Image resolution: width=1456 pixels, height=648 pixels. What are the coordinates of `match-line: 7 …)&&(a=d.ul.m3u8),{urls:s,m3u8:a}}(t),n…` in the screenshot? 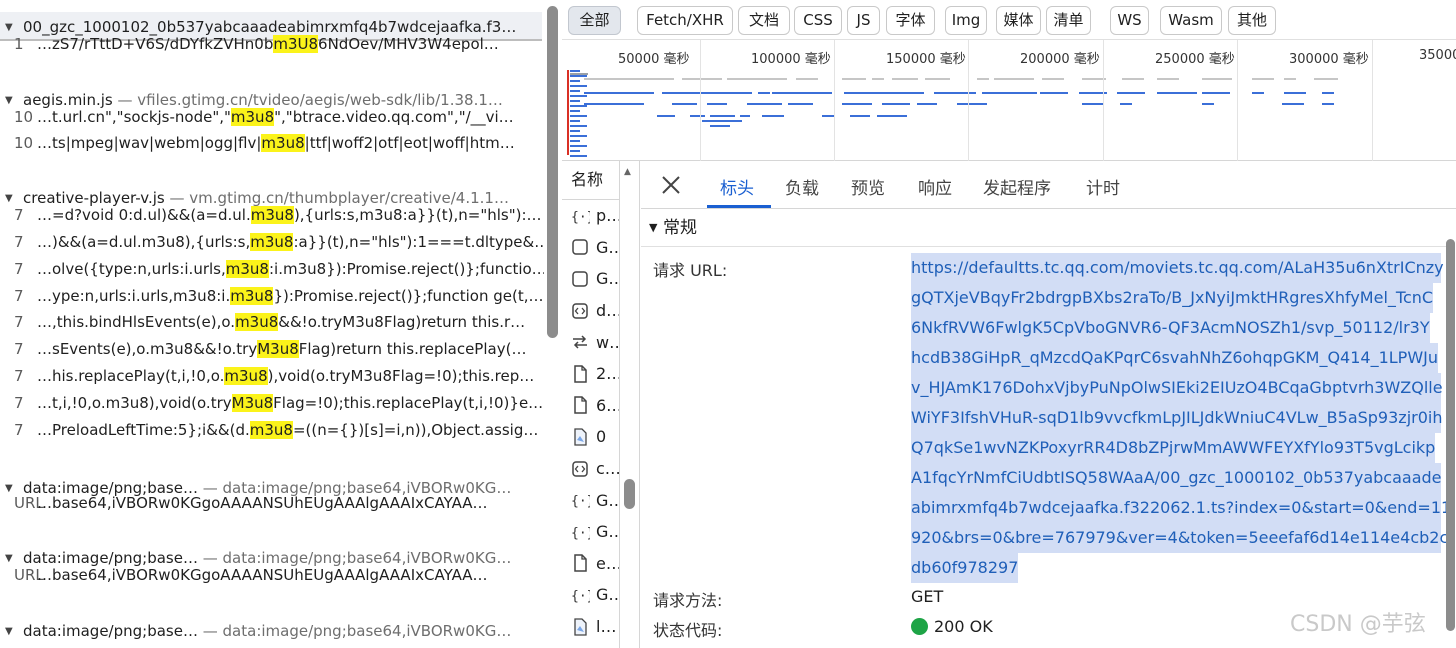 It's located at (272, 242).